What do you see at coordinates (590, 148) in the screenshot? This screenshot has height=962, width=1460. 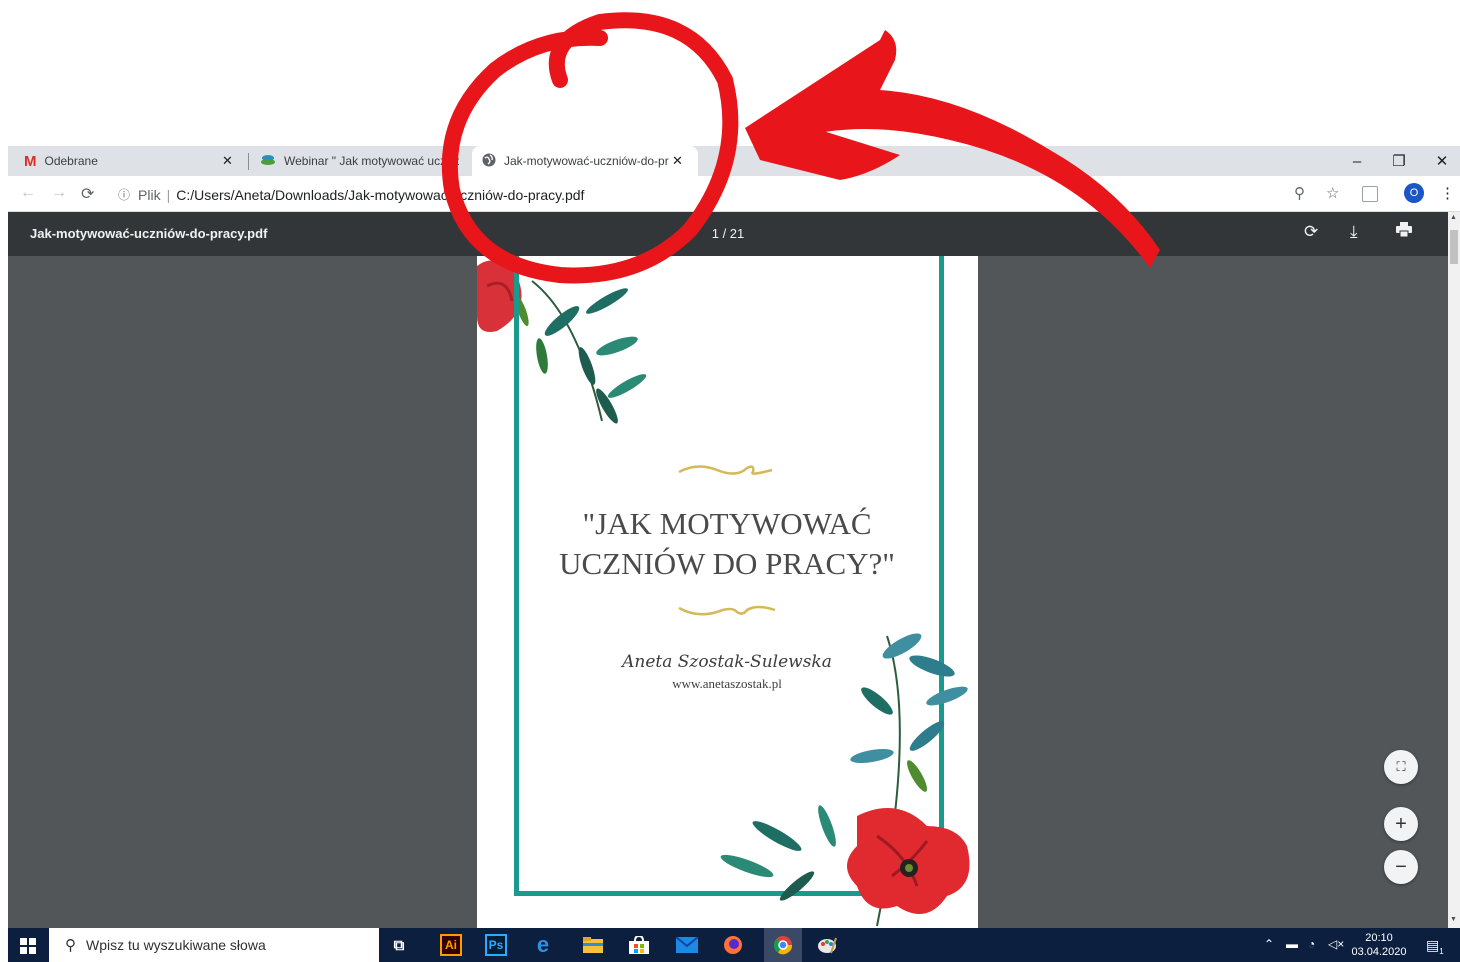 I see `red-circle-annotation` at bounding box center [590, 148].